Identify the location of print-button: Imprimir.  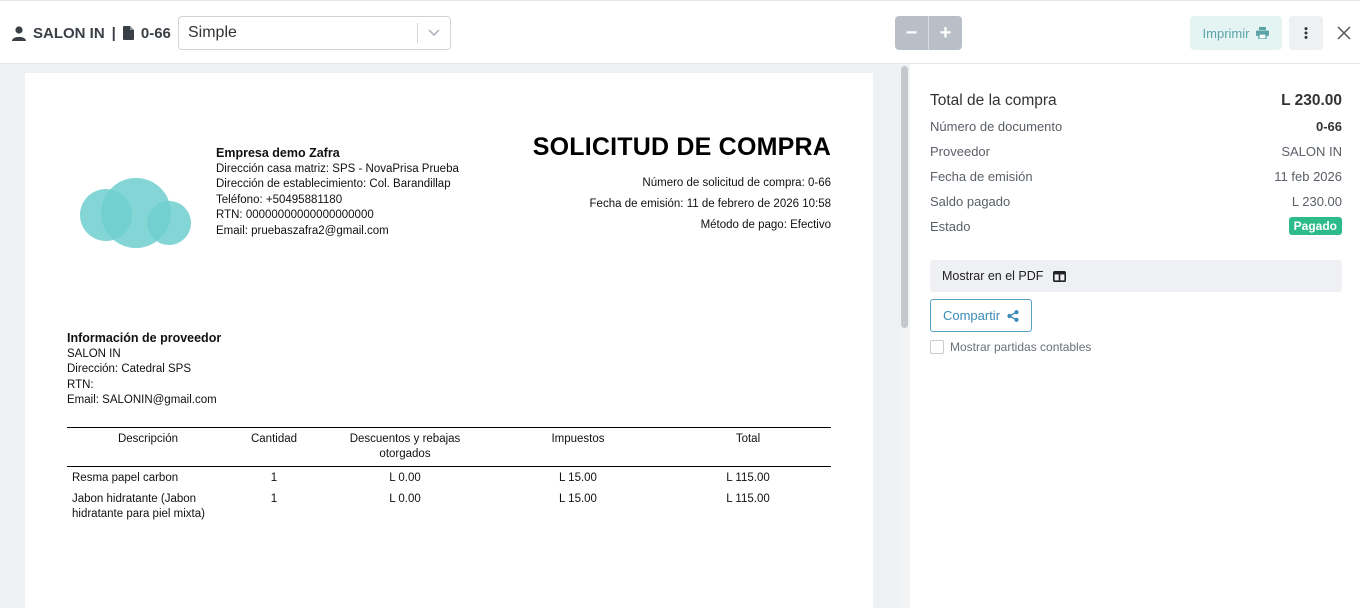
(1236, 33).